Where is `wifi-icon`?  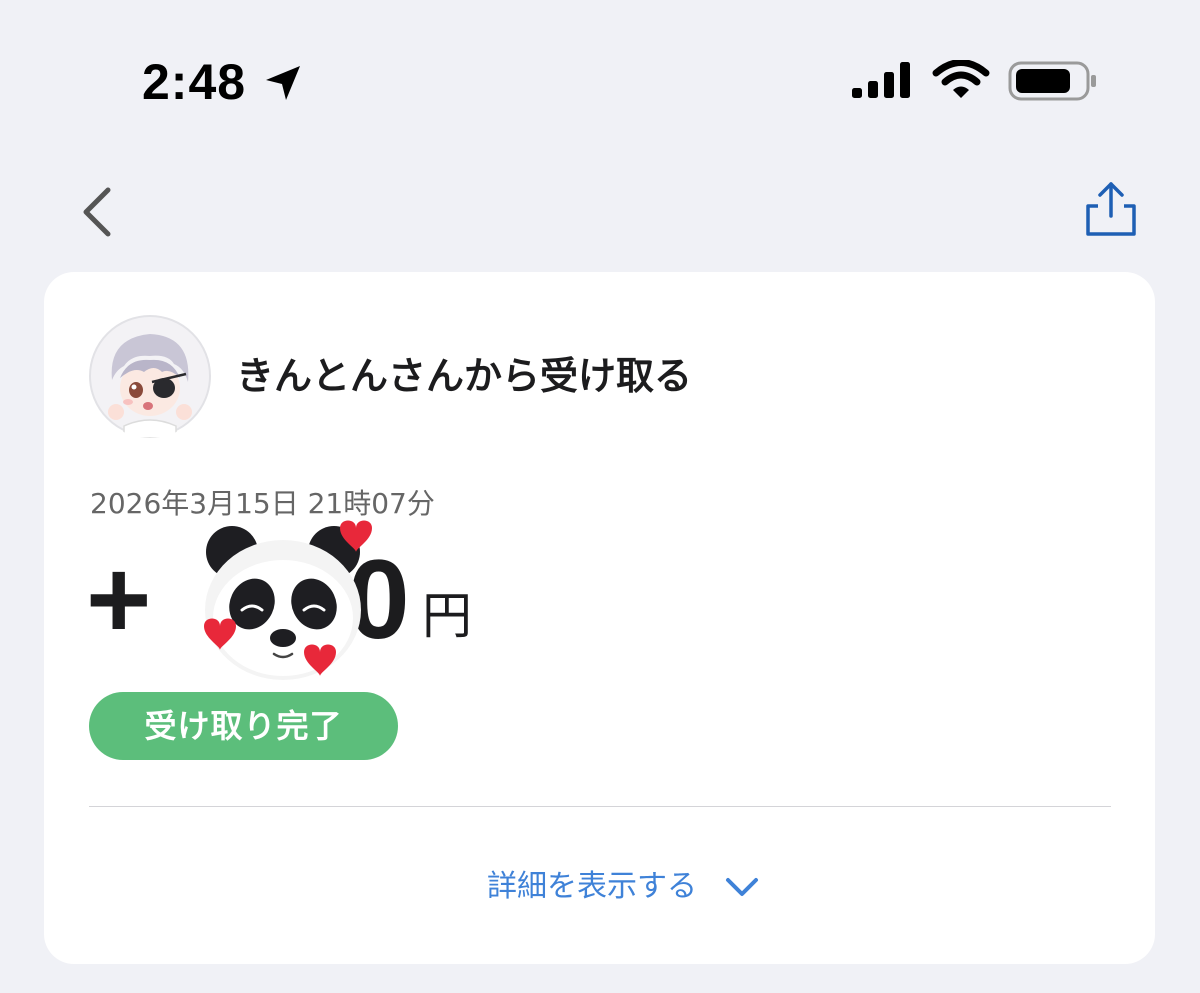 wifi-icon is located at coordinates (961, 79).